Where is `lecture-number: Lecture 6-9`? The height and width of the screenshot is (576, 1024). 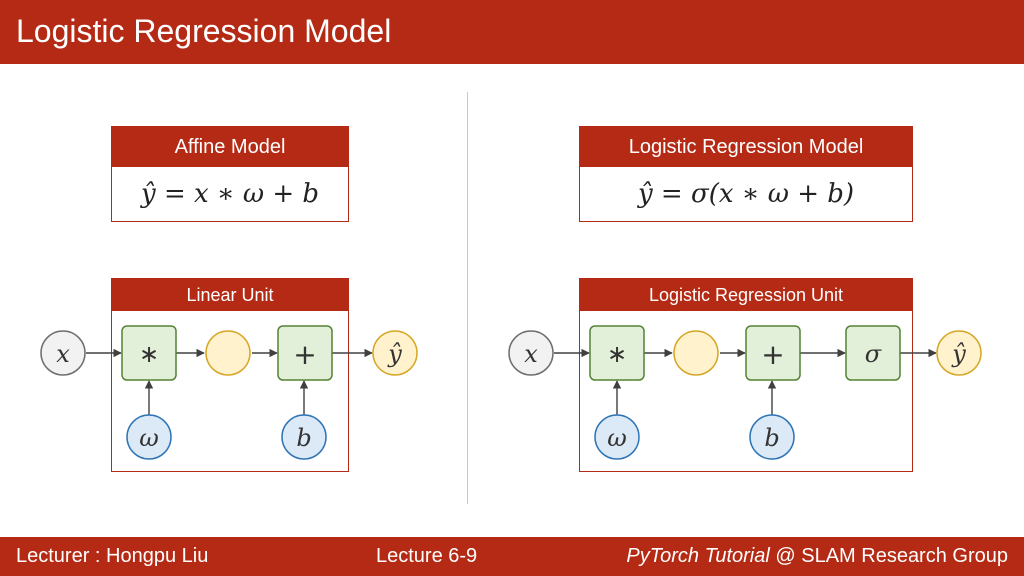 lecture-number: Lecture 6-9 is located at coordinates (427, 556).